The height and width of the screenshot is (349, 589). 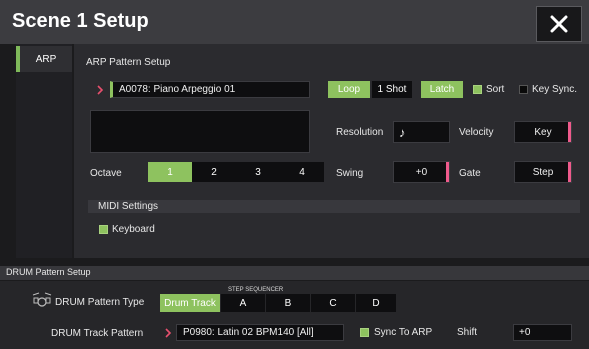 What do you see at coordinates (128, 62) in the screenshot?
I see `arp-section-title: ARP Pattern Setup` at bounding box center [128, 62].